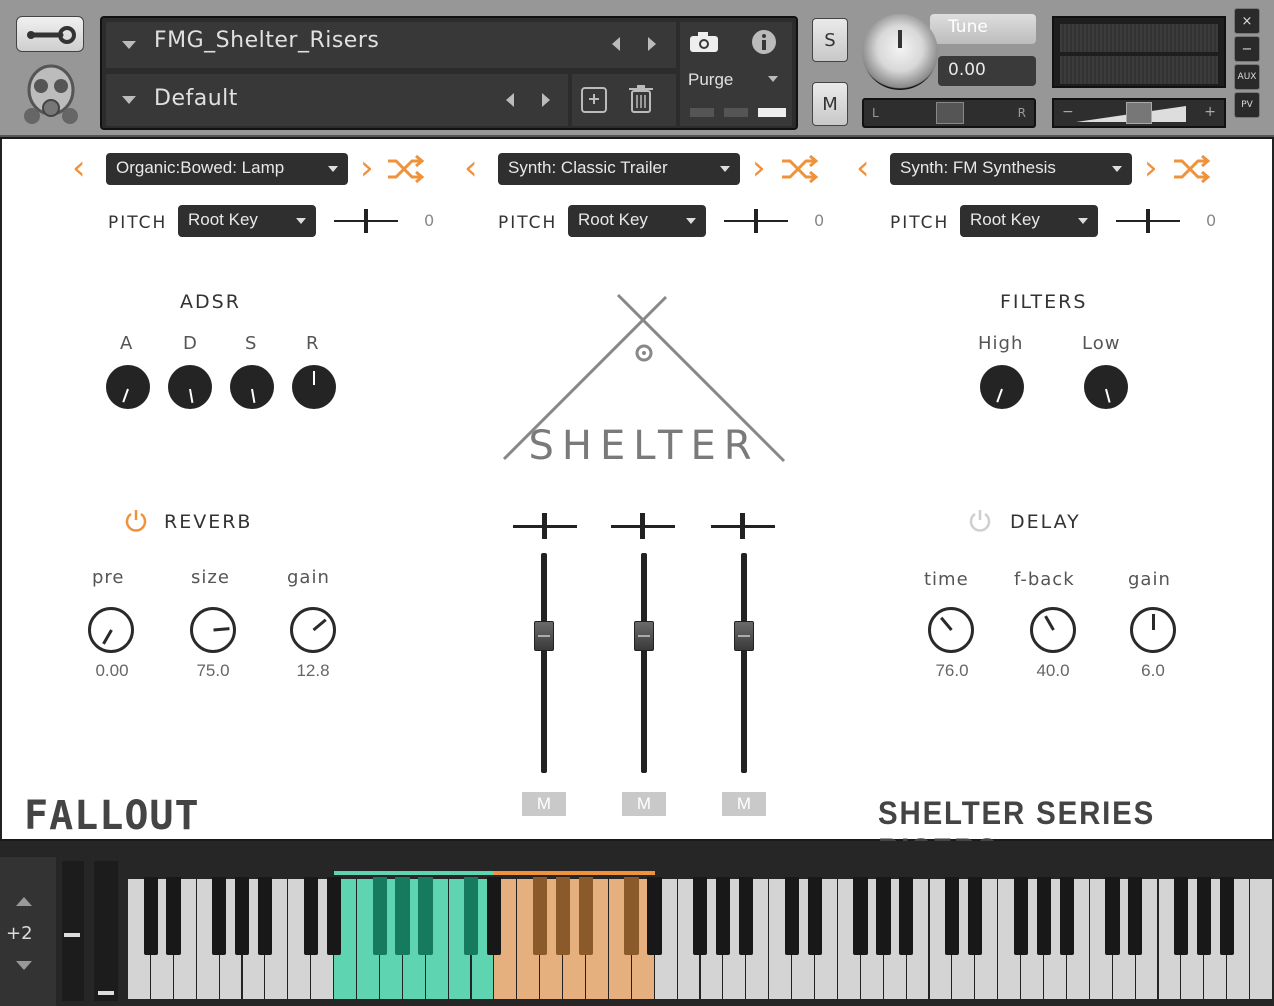 This screenshot has height=1006, width=1274. What do you see at coordinates (1106, 387) in the screenshot?
I see `filter-low-knob` at bounding box center [1106, 387].